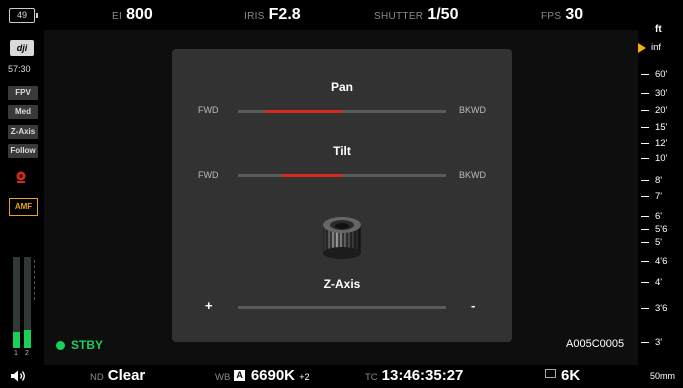  What do you see at coordinates (23, 207) in the screenshot?
I see `amf-button: AMF` at bounding box center [23, 207].